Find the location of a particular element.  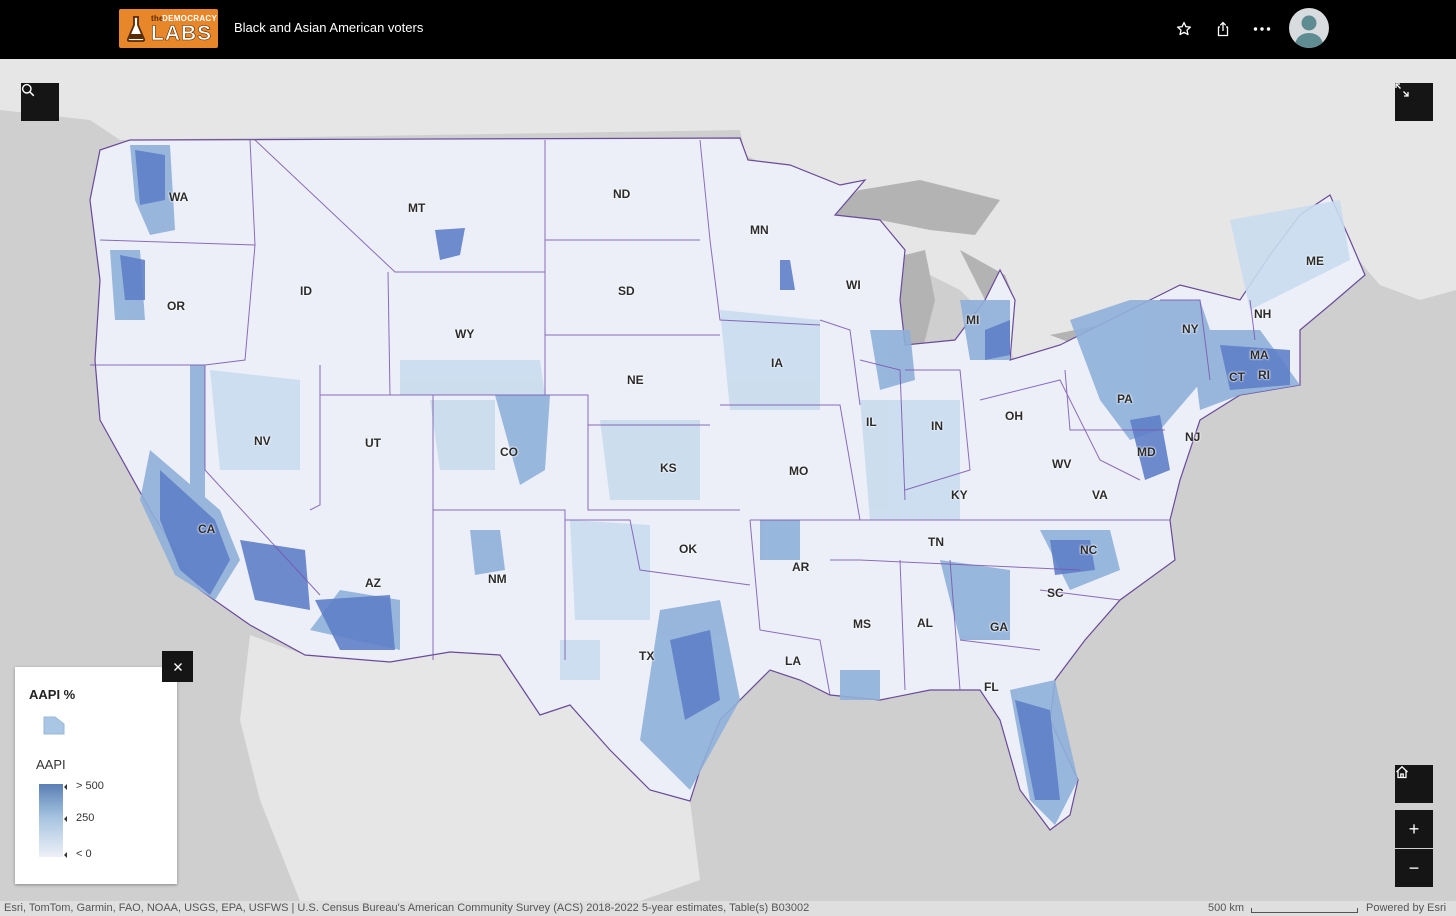

state-label-me: ME is located at coordinates (1315, 261).